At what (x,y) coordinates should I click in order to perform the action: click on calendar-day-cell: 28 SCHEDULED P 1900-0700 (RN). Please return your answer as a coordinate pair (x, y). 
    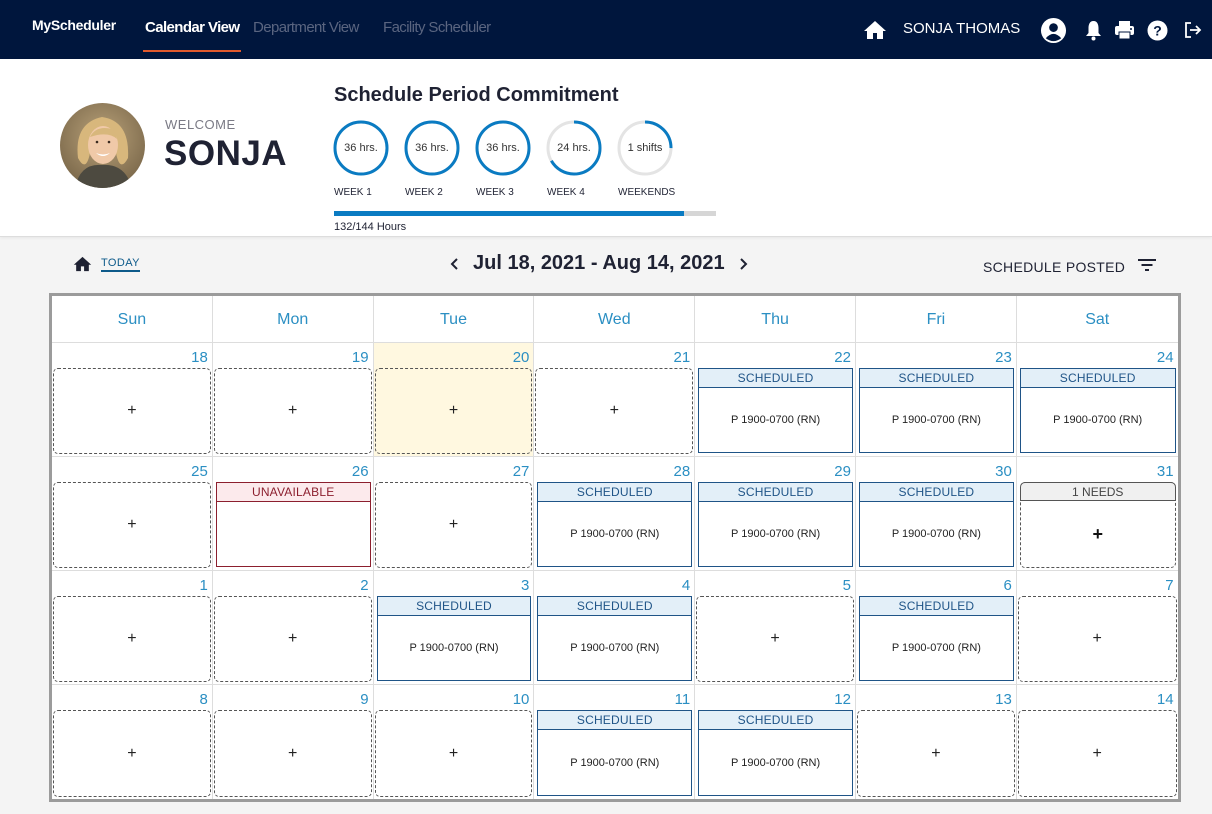
    Looking at the image, I should click on (615, 514).